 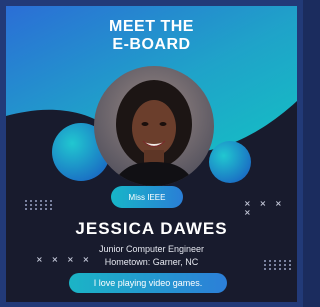 What do you see at coordinates (151, 44) in the screenshot?
I see `header-line-2: E-BOARD` at bounding box center [151, 44].